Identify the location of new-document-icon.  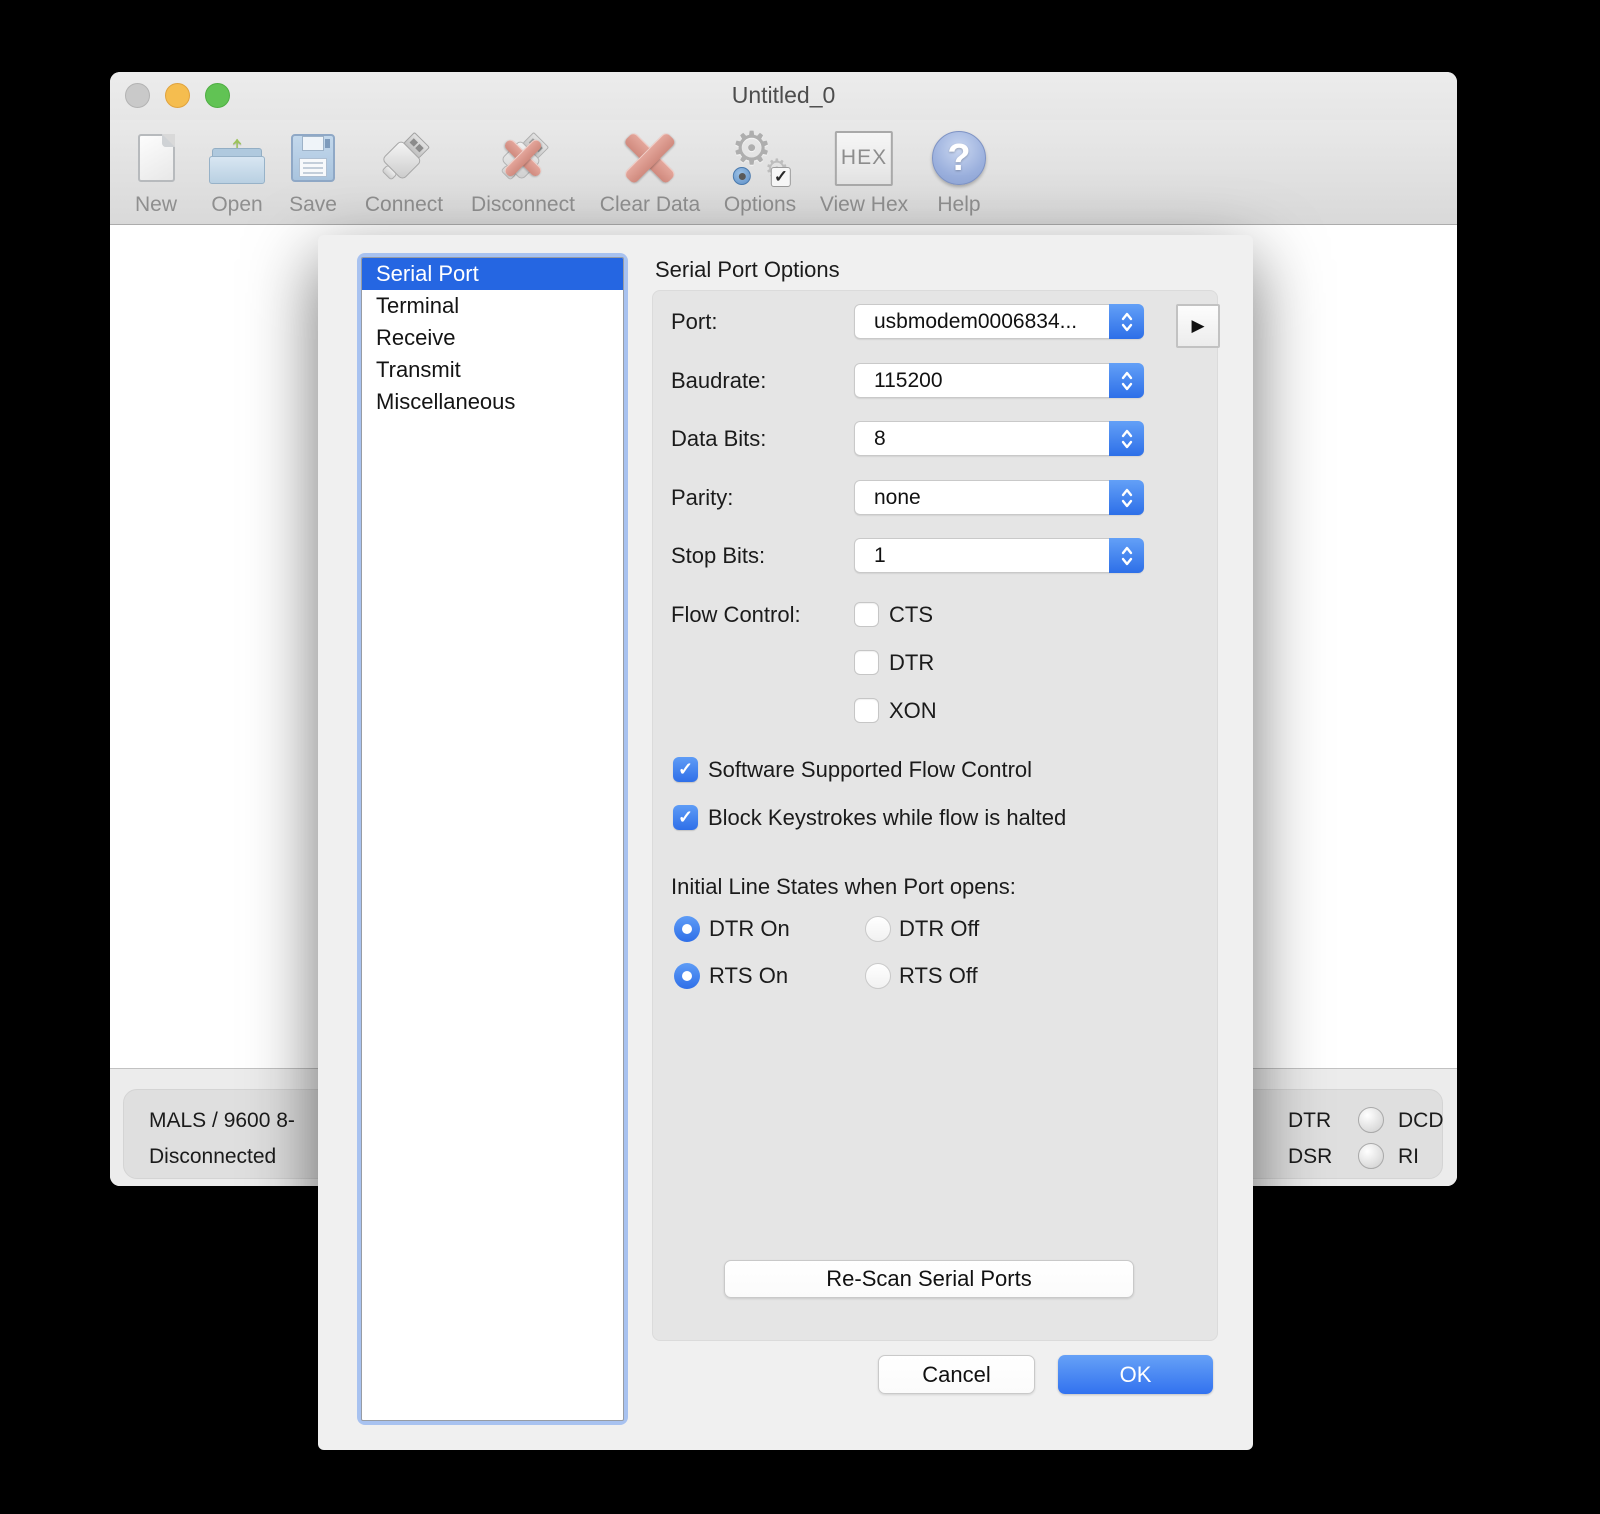
(156, 158).